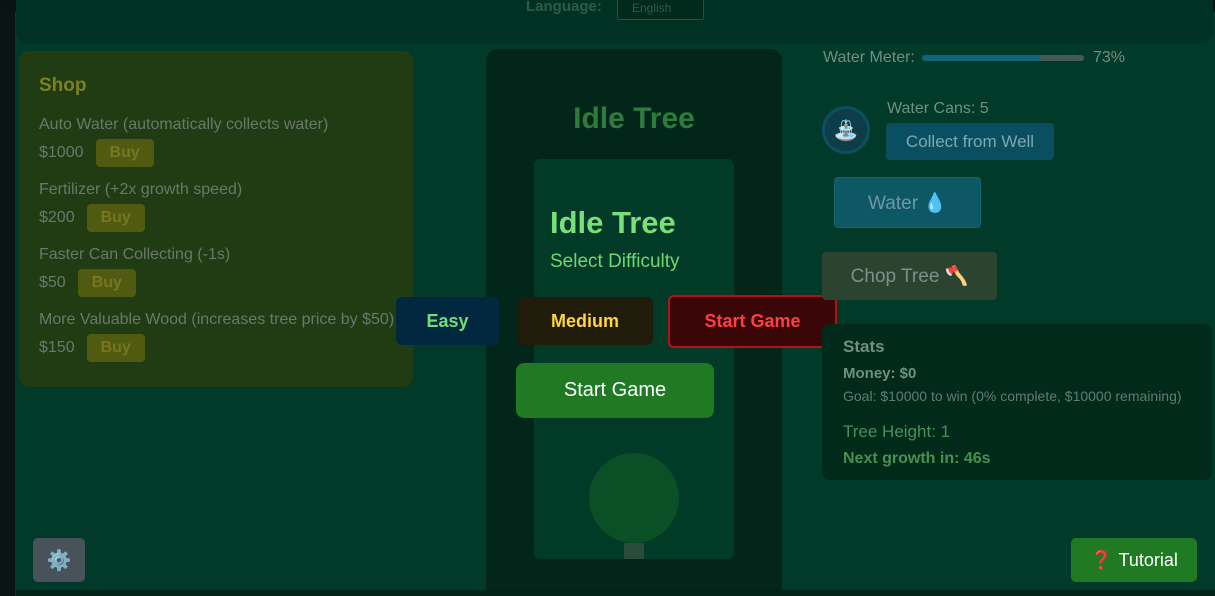  Describe the element at coordinates (613, 222) in the screenshot. I see `modal-title: Idle Tree` at that location.